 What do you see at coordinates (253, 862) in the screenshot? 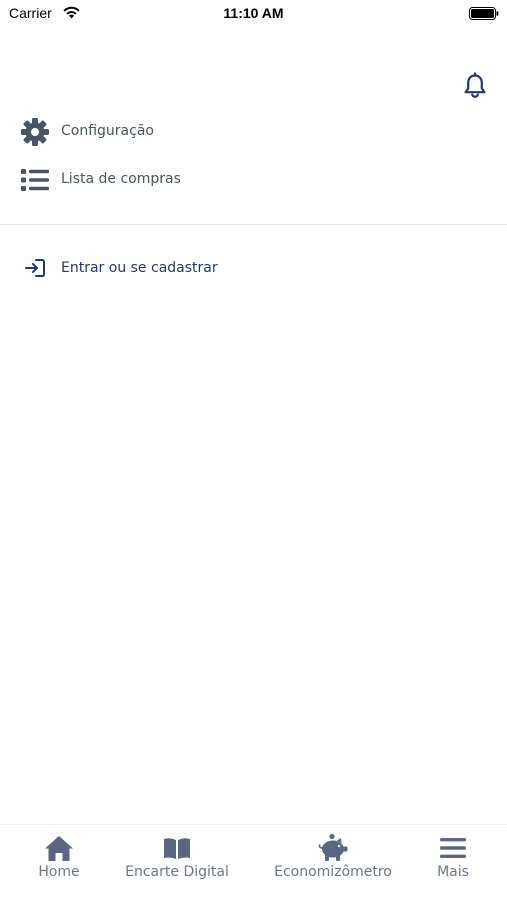
I see `tab-bar: Home Encarte Digital Economizômetro Mais` at bounding box center [253, 862].